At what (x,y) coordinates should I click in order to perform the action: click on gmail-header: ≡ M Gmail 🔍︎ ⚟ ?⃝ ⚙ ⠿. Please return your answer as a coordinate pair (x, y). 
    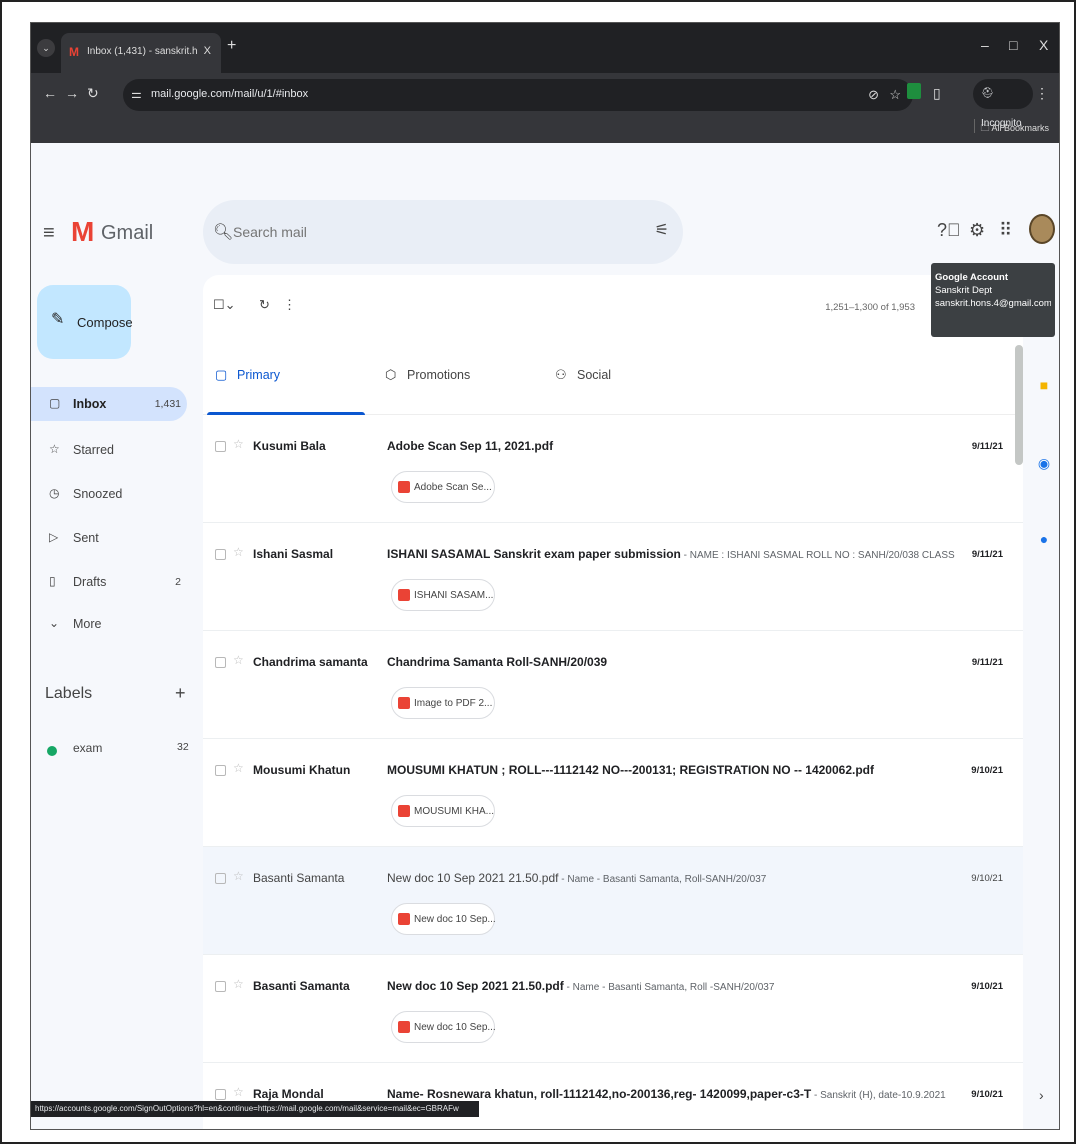
    Looking at the image, I should click on (545, 226).